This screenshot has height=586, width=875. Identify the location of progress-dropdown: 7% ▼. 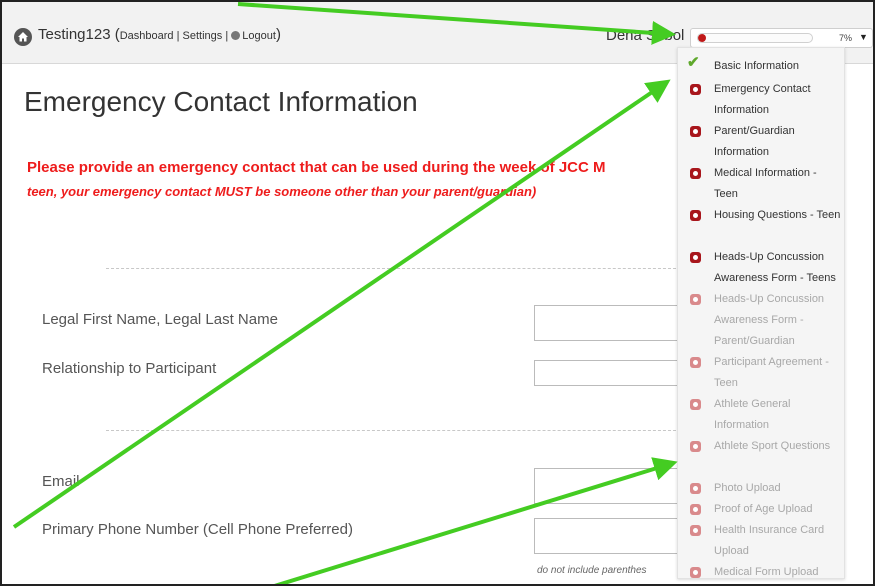
(781, 38).